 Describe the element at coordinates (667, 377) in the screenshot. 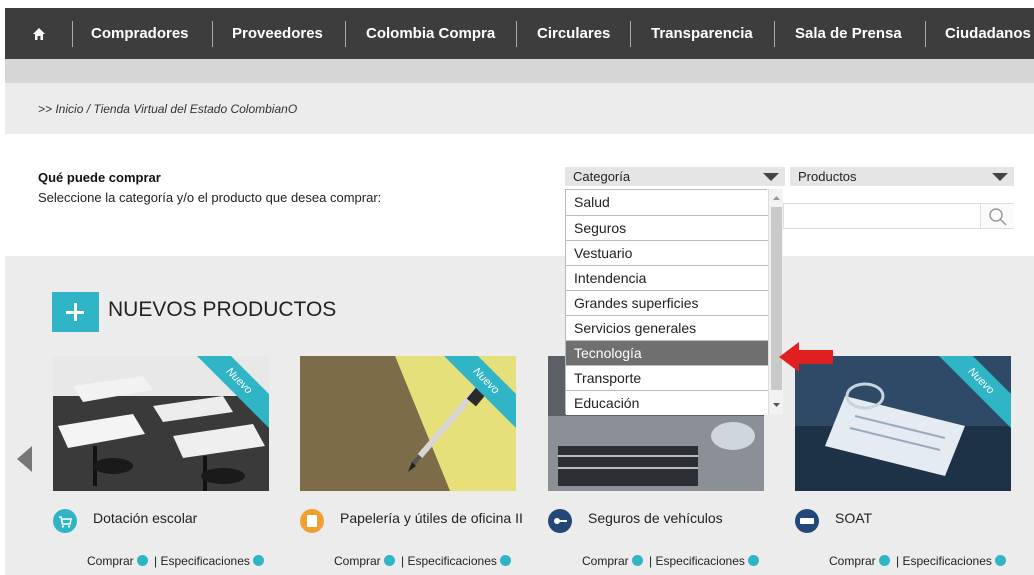

I see `dropdown-option-transporte: Transporte` at that location.